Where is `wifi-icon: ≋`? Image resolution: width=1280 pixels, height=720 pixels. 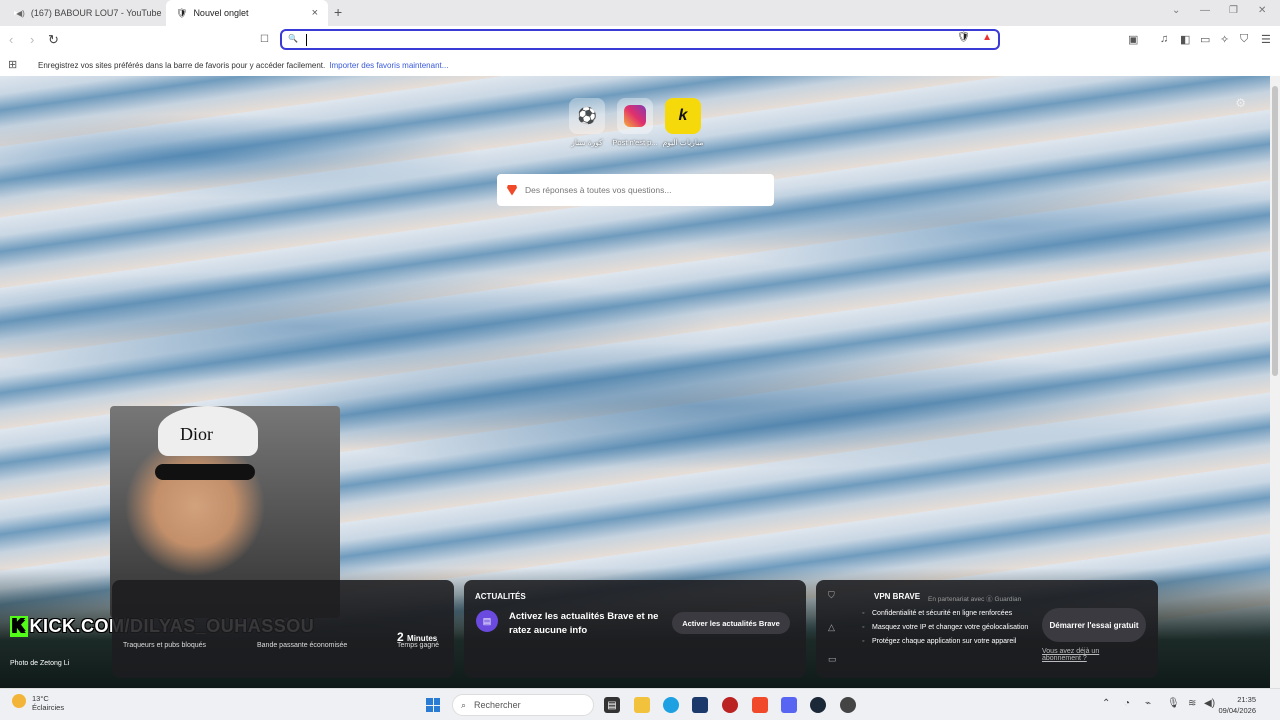
wifi-icon: ≋ is located at coordinates (1192, 703).